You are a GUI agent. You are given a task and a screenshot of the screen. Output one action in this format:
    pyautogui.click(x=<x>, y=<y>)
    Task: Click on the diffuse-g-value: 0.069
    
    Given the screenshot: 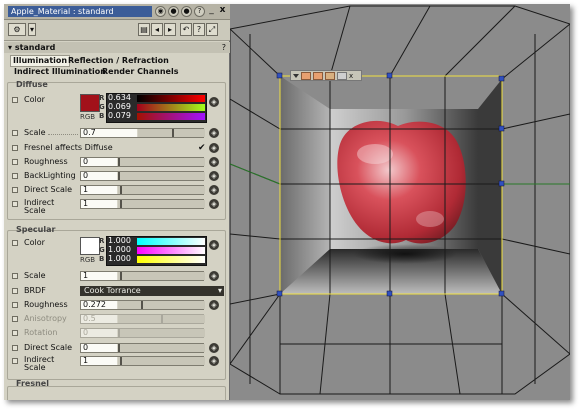 What is the action you would take?
    pyautogui.click(x=122, y=107)
    